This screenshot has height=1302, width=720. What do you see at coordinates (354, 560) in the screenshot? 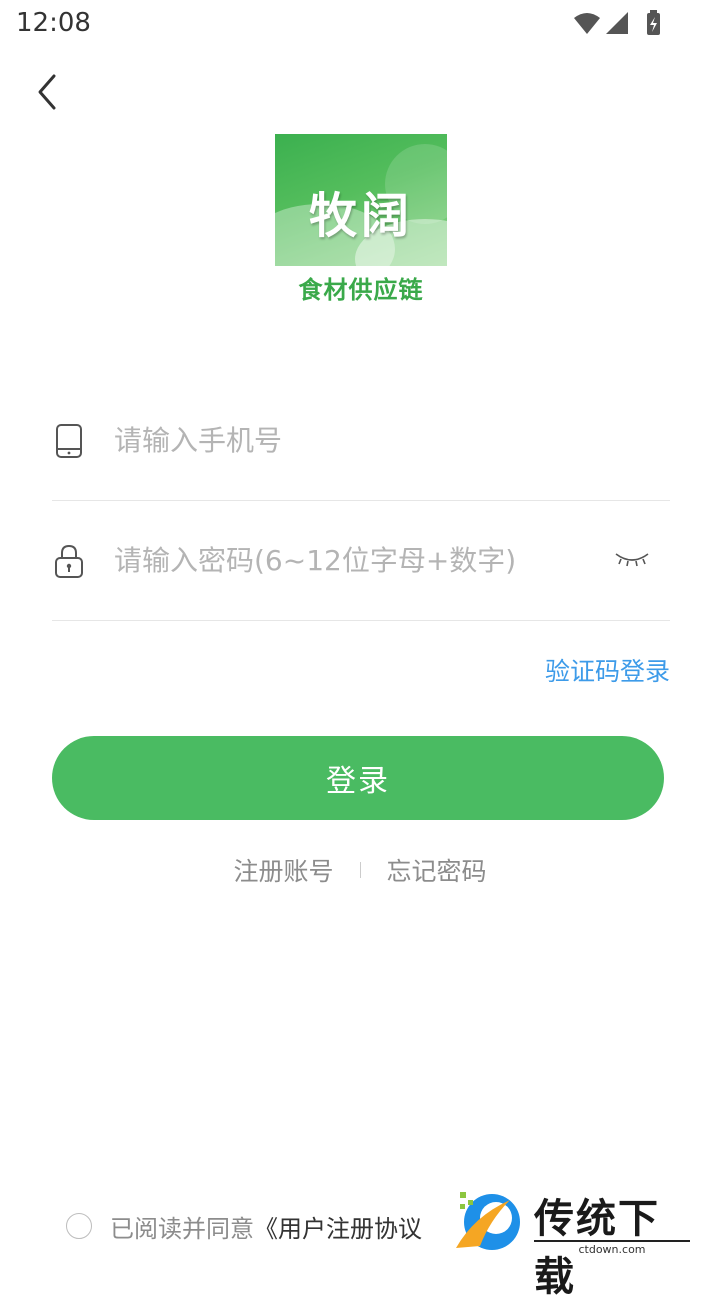
I see `password-input` at bounding box center [354, 560].